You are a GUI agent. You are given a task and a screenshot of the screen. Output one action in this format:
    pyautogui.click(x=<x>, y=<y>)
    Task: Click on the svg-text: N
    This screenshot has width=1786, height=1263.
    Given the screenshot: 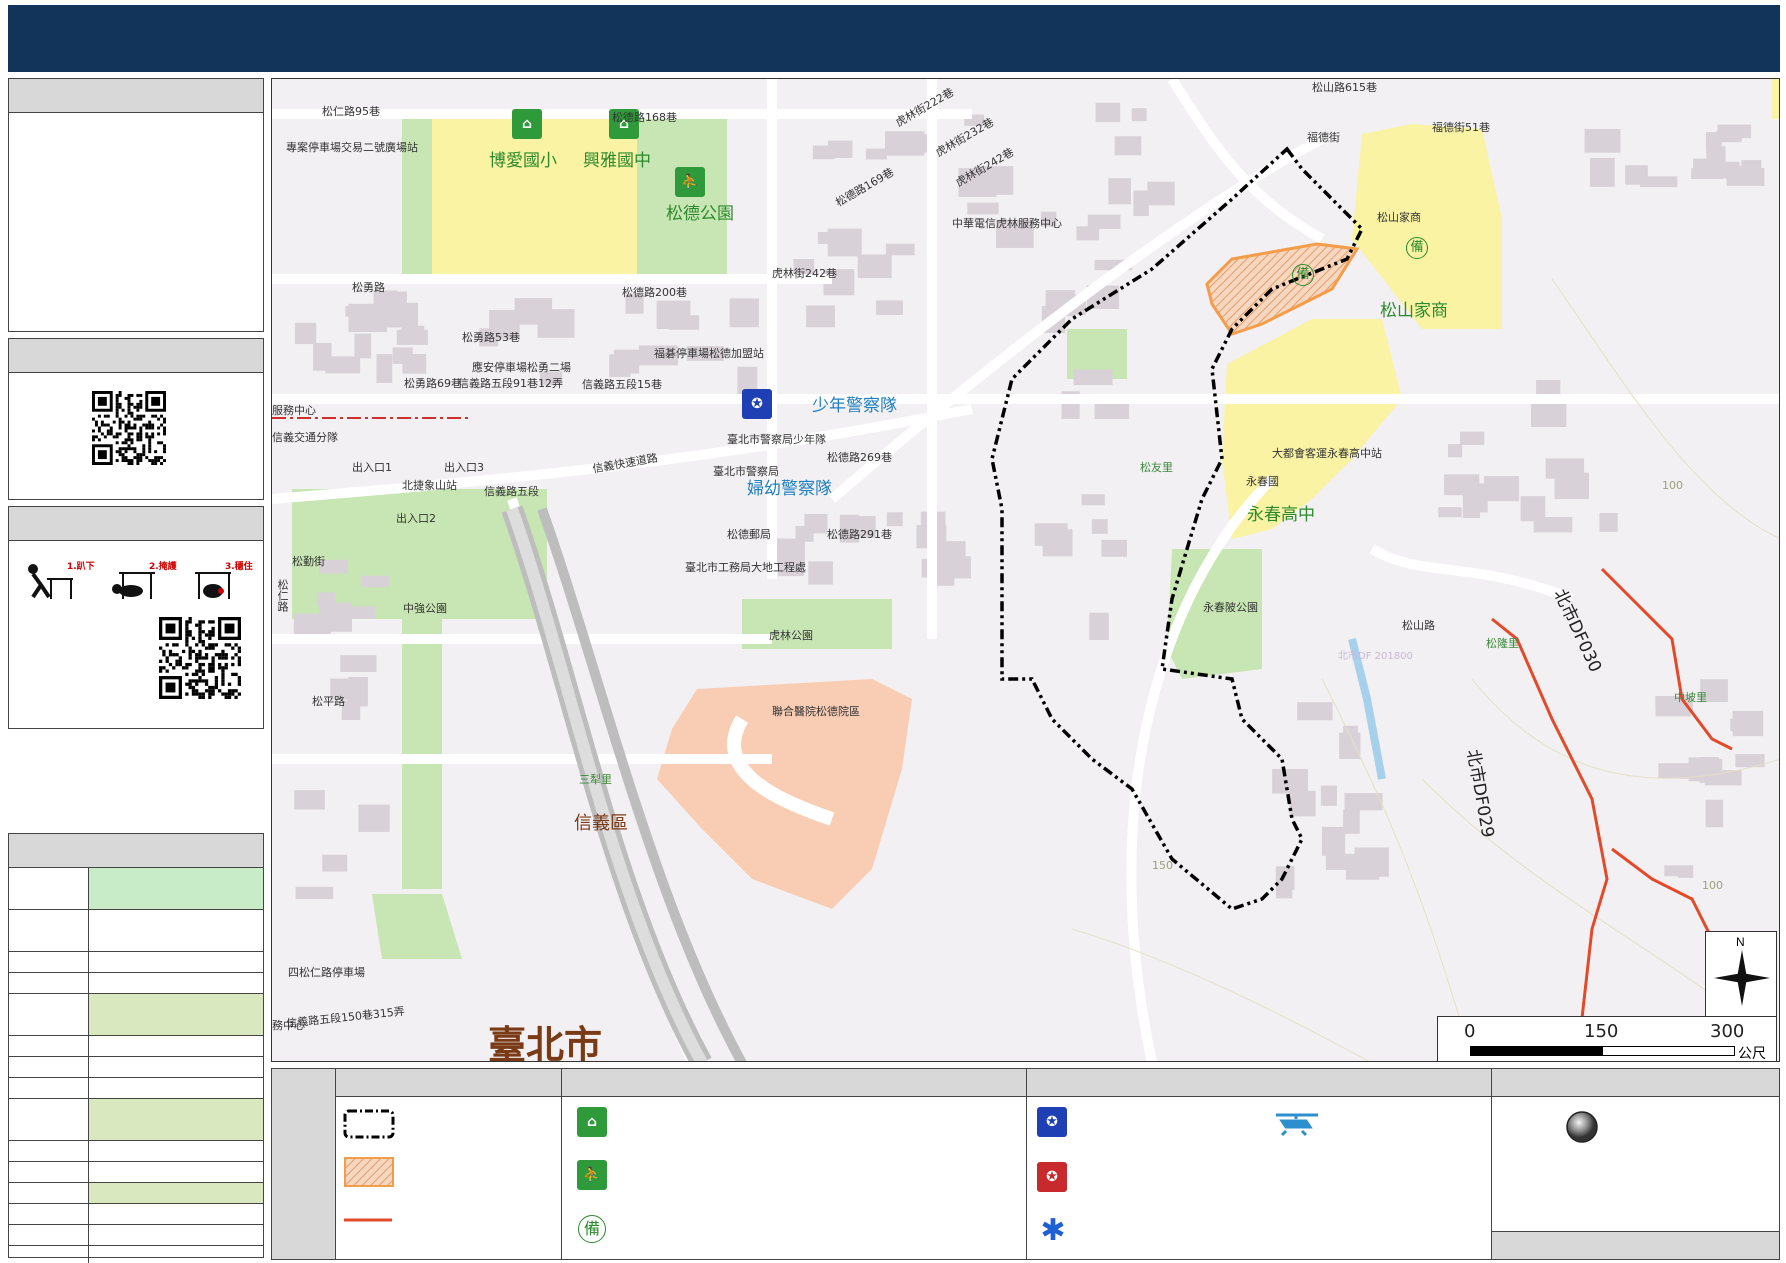 What is the action you would take?
    pyautogui.click(x=1740, y=942)
    